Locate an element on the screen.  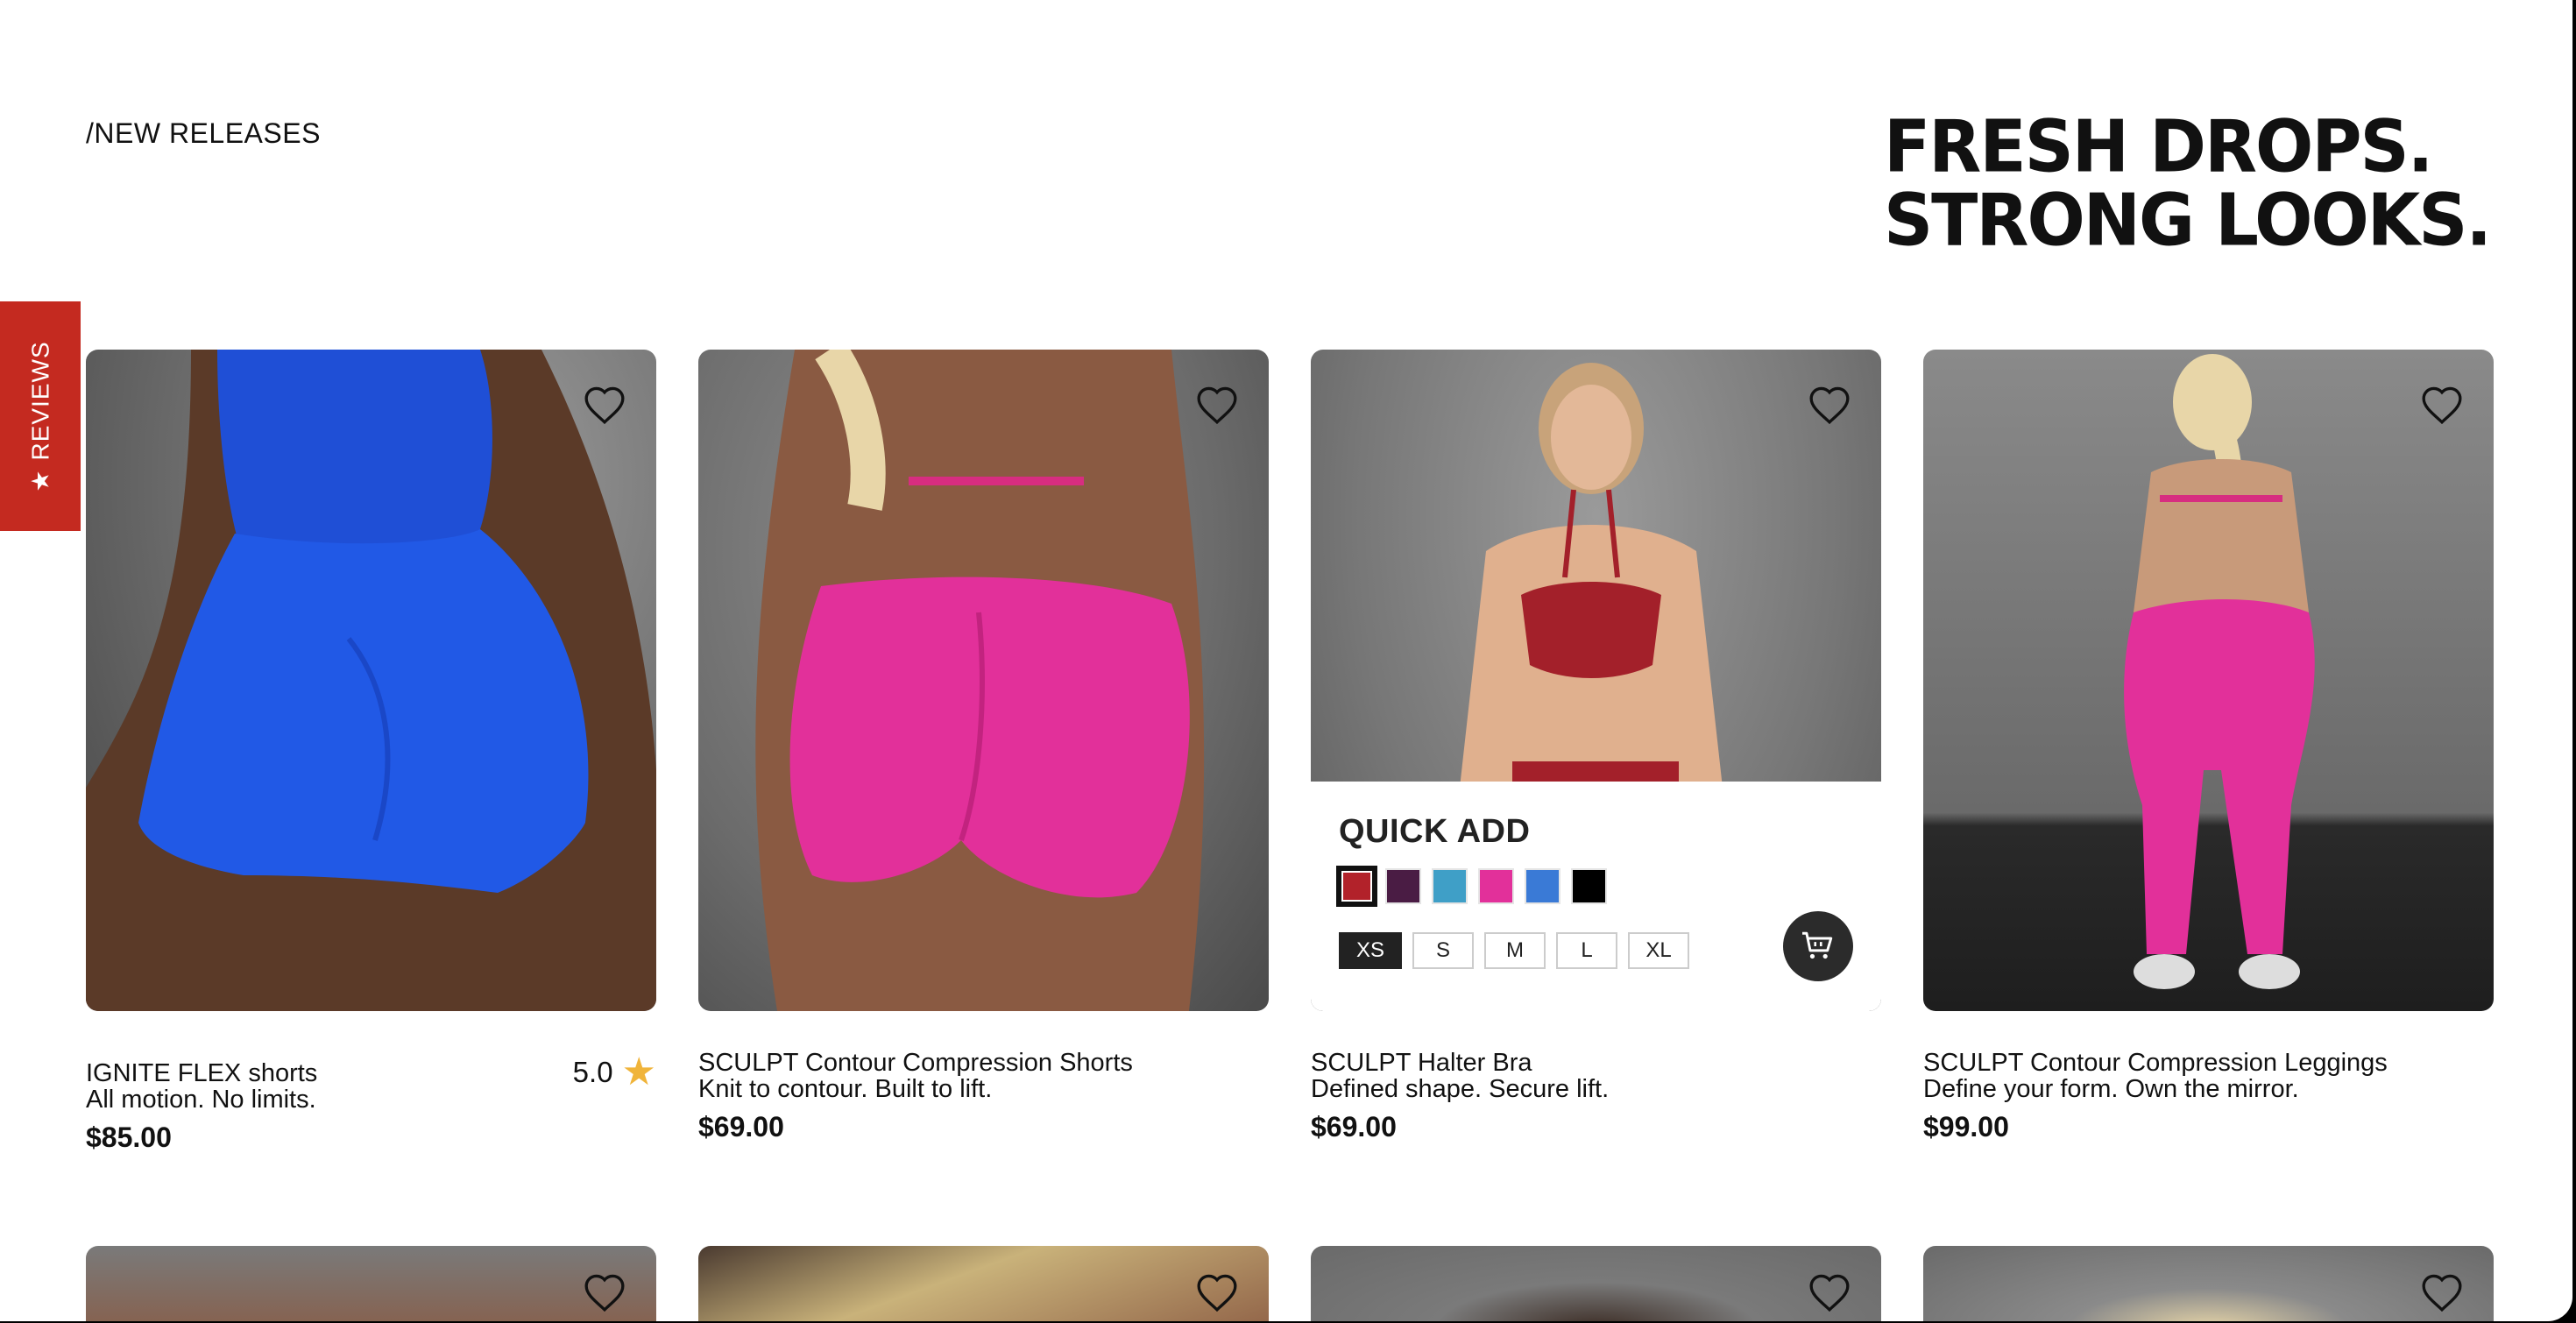
headline-line-1: FRESH DROPS. is located at coordinates (2158, 147).